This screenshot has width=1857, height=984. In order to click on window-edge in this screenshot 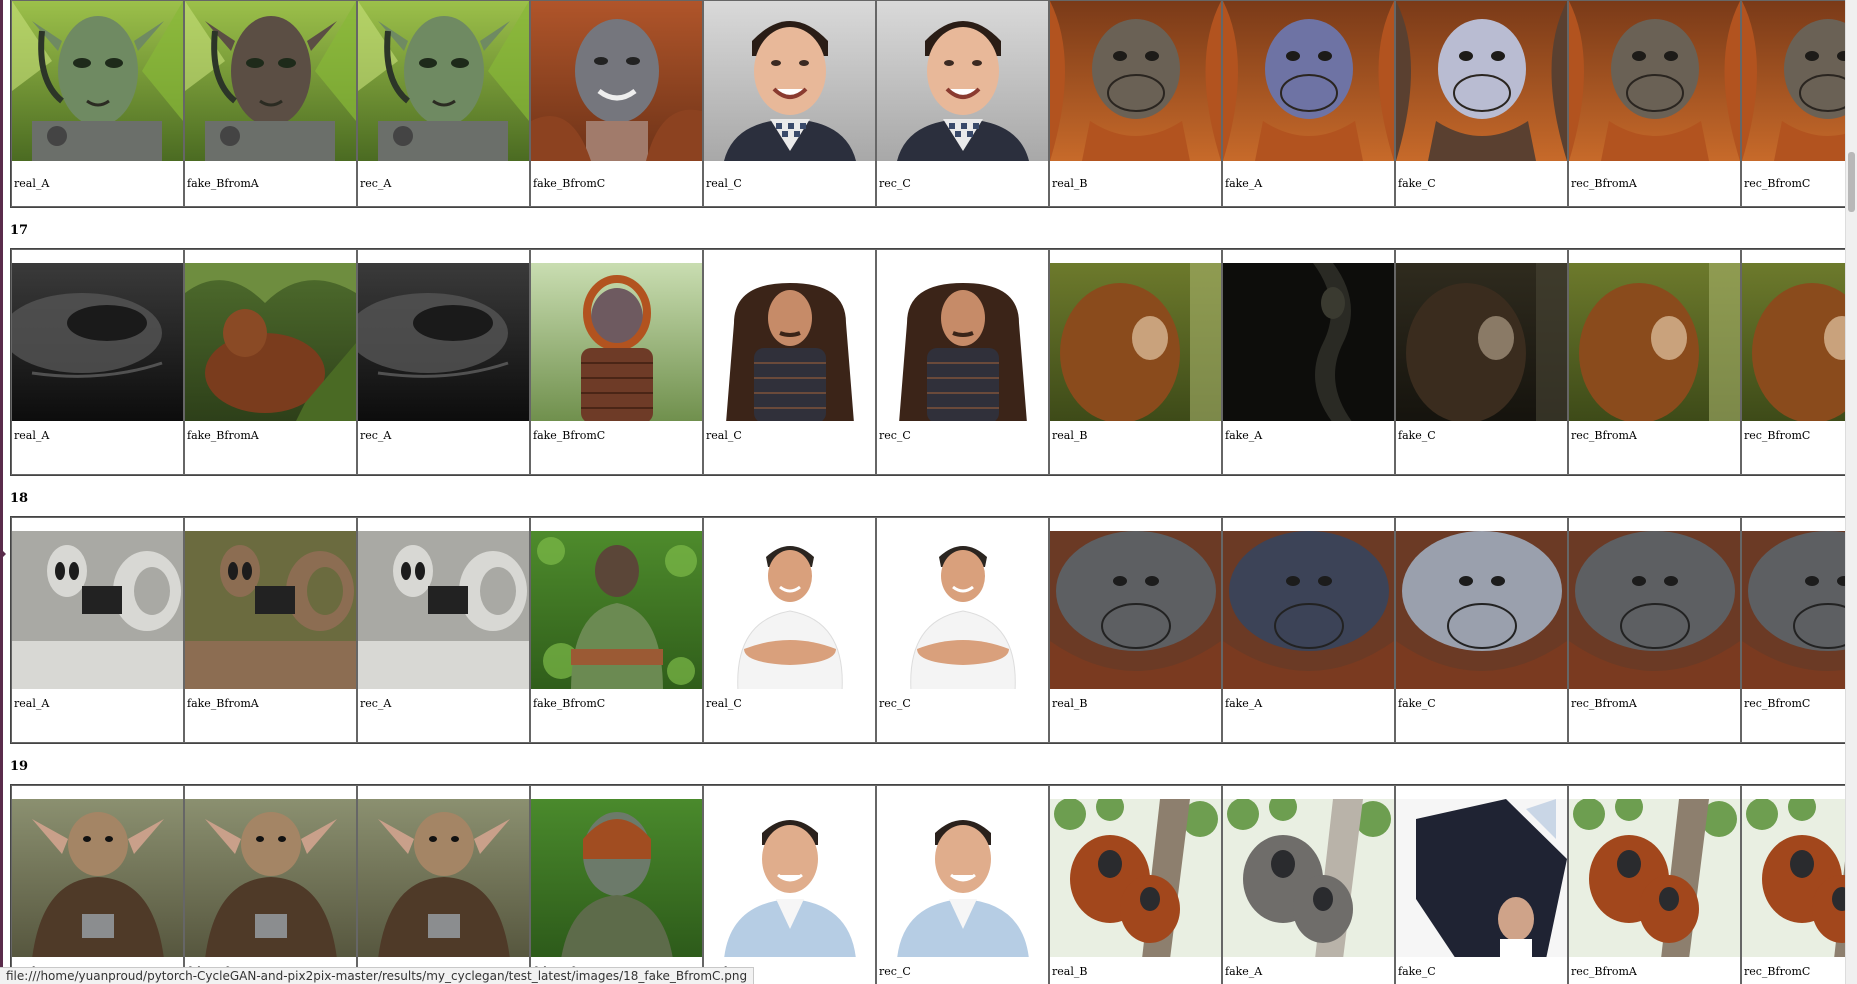, I will do `click(1, 492)`.